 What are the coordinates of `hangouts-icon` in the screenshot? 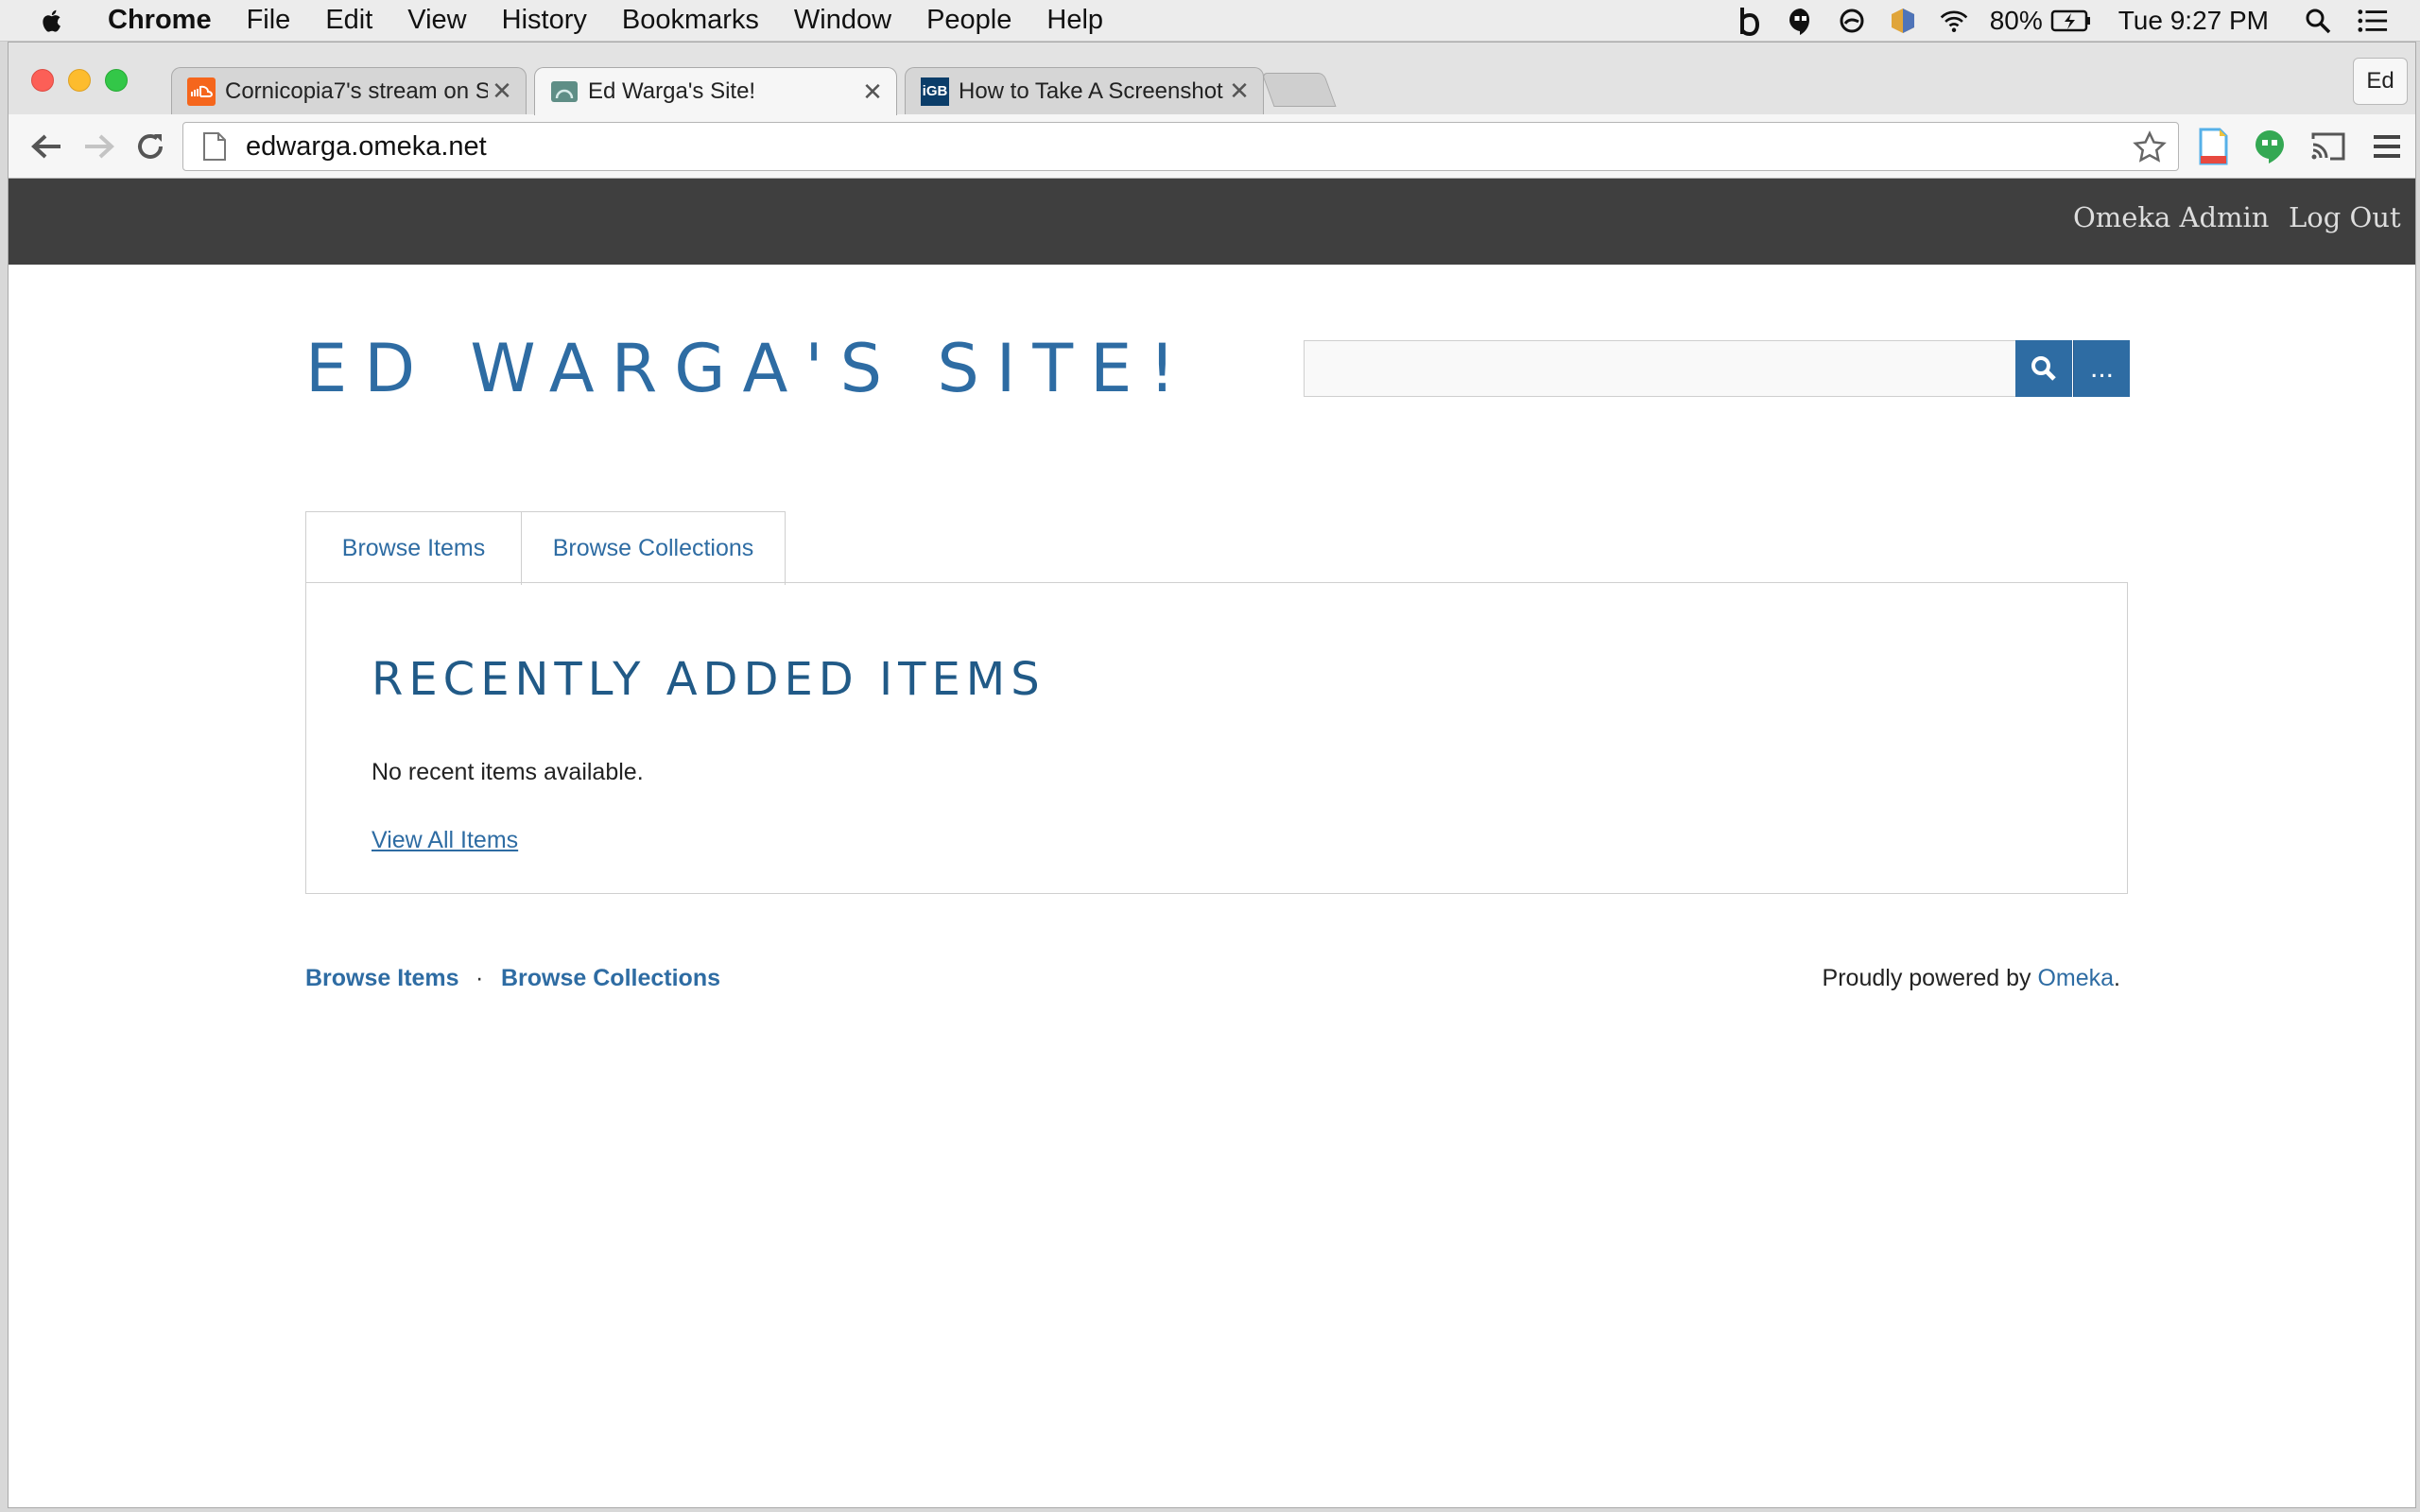 It's located at (1801, 21).